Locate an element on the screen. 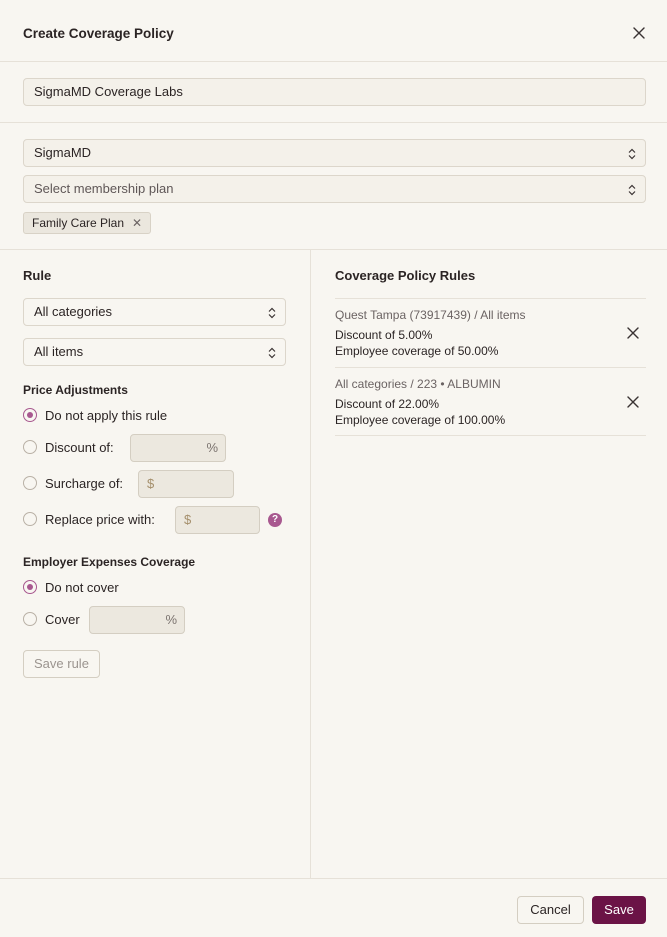 This screenshot has height=937, width=667. save-rule-button: Save rule is located at coordinates (61, 664).